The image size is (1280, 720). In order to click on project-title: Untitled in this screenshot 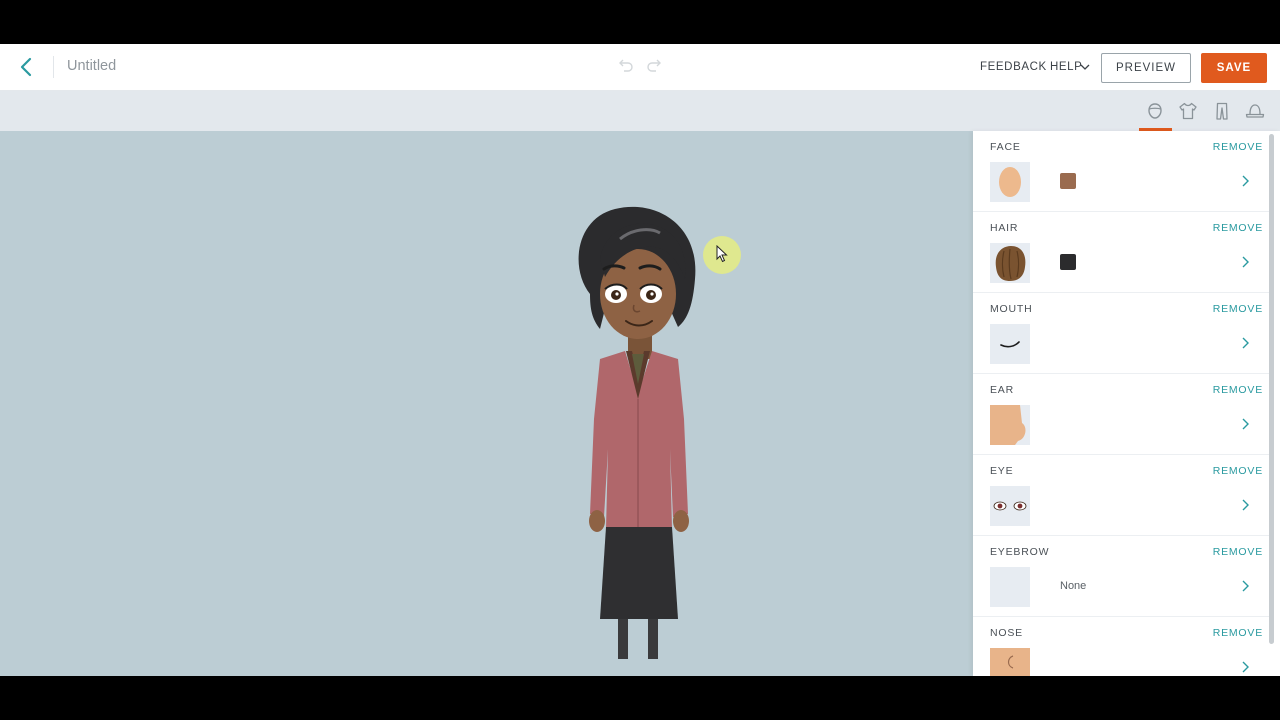, I will do `click(91, 66)`.